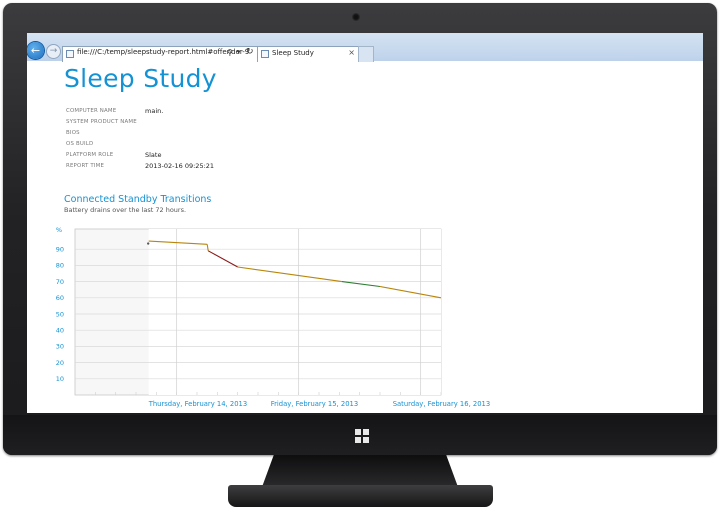 The width and height of the screenshot is (720, 512). I want to click on info-label: PLATFORM ROLE, so click(90, 155).